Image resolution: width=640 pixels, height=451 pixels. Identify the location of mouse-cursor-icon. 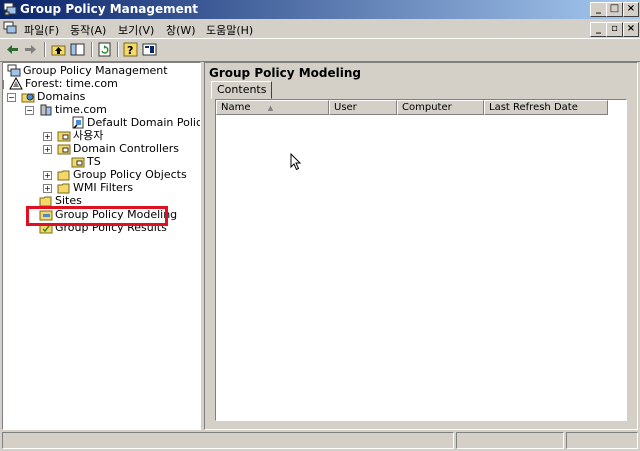
(296, 162).